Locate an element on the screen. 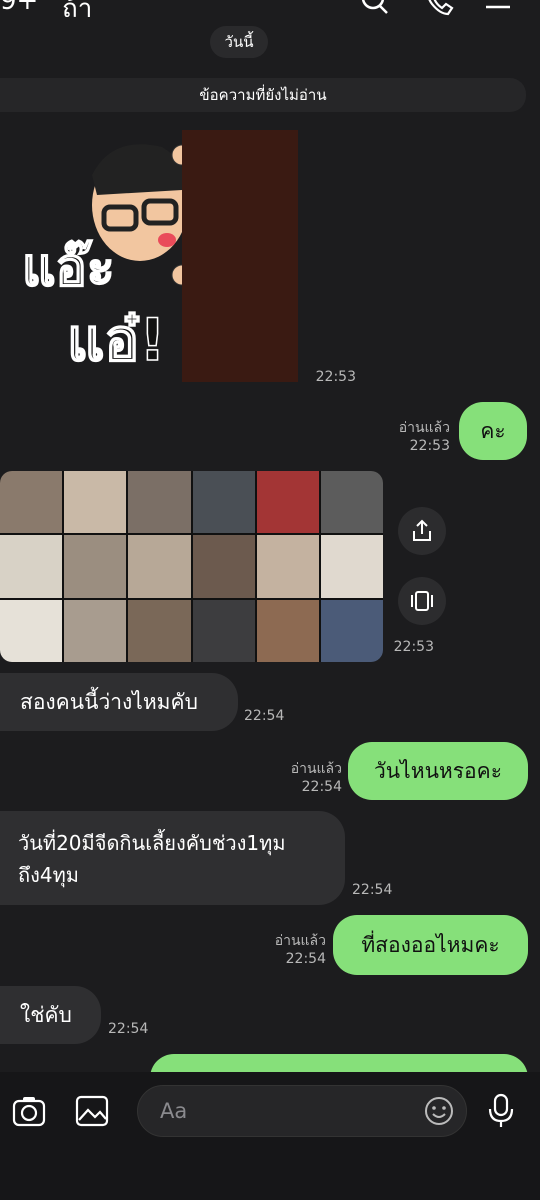  message-text: คะ is located at coordinates (493, 430).